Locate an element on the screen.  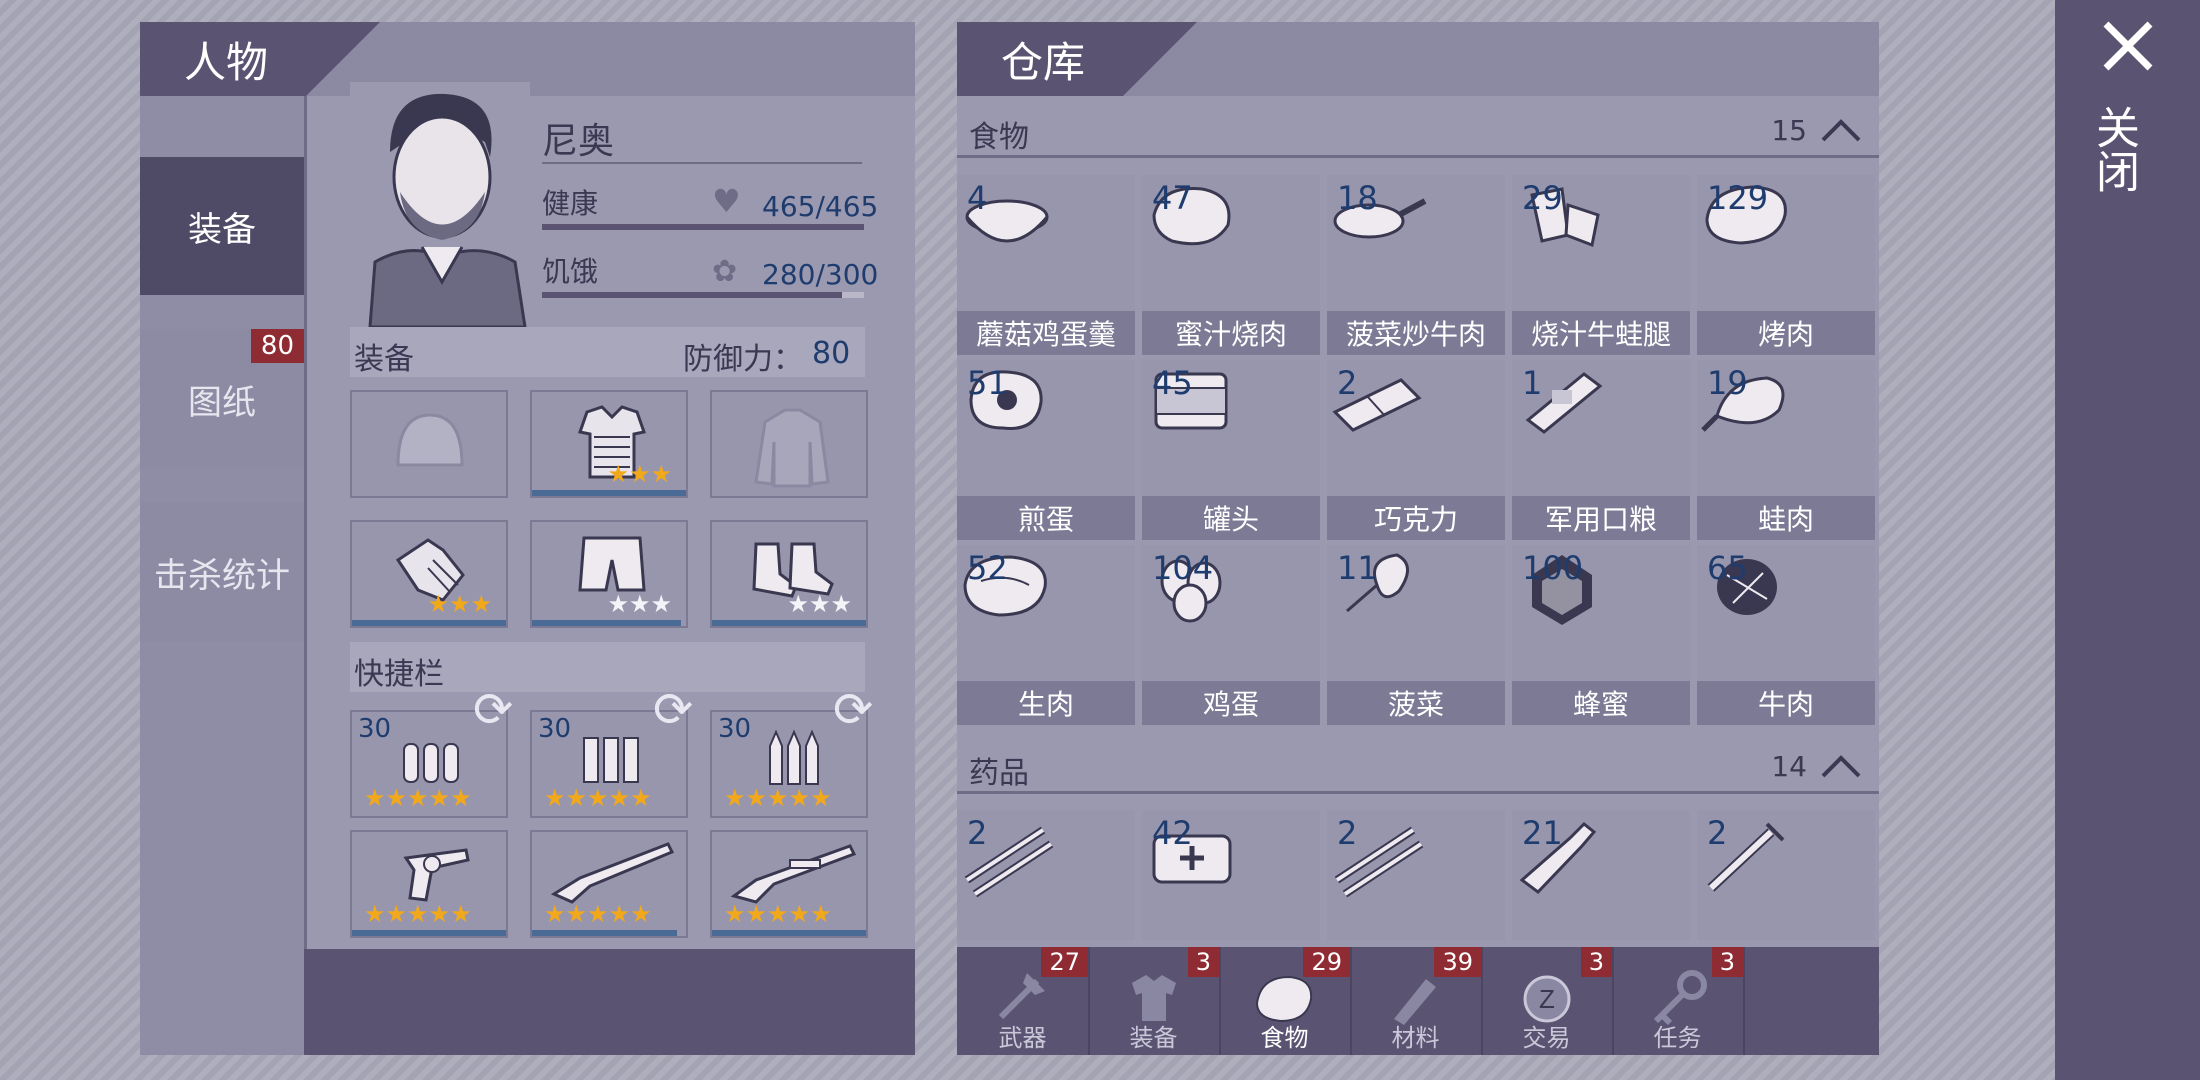
swap-icon-2: ⟳ is located at coordinates (673, 710).